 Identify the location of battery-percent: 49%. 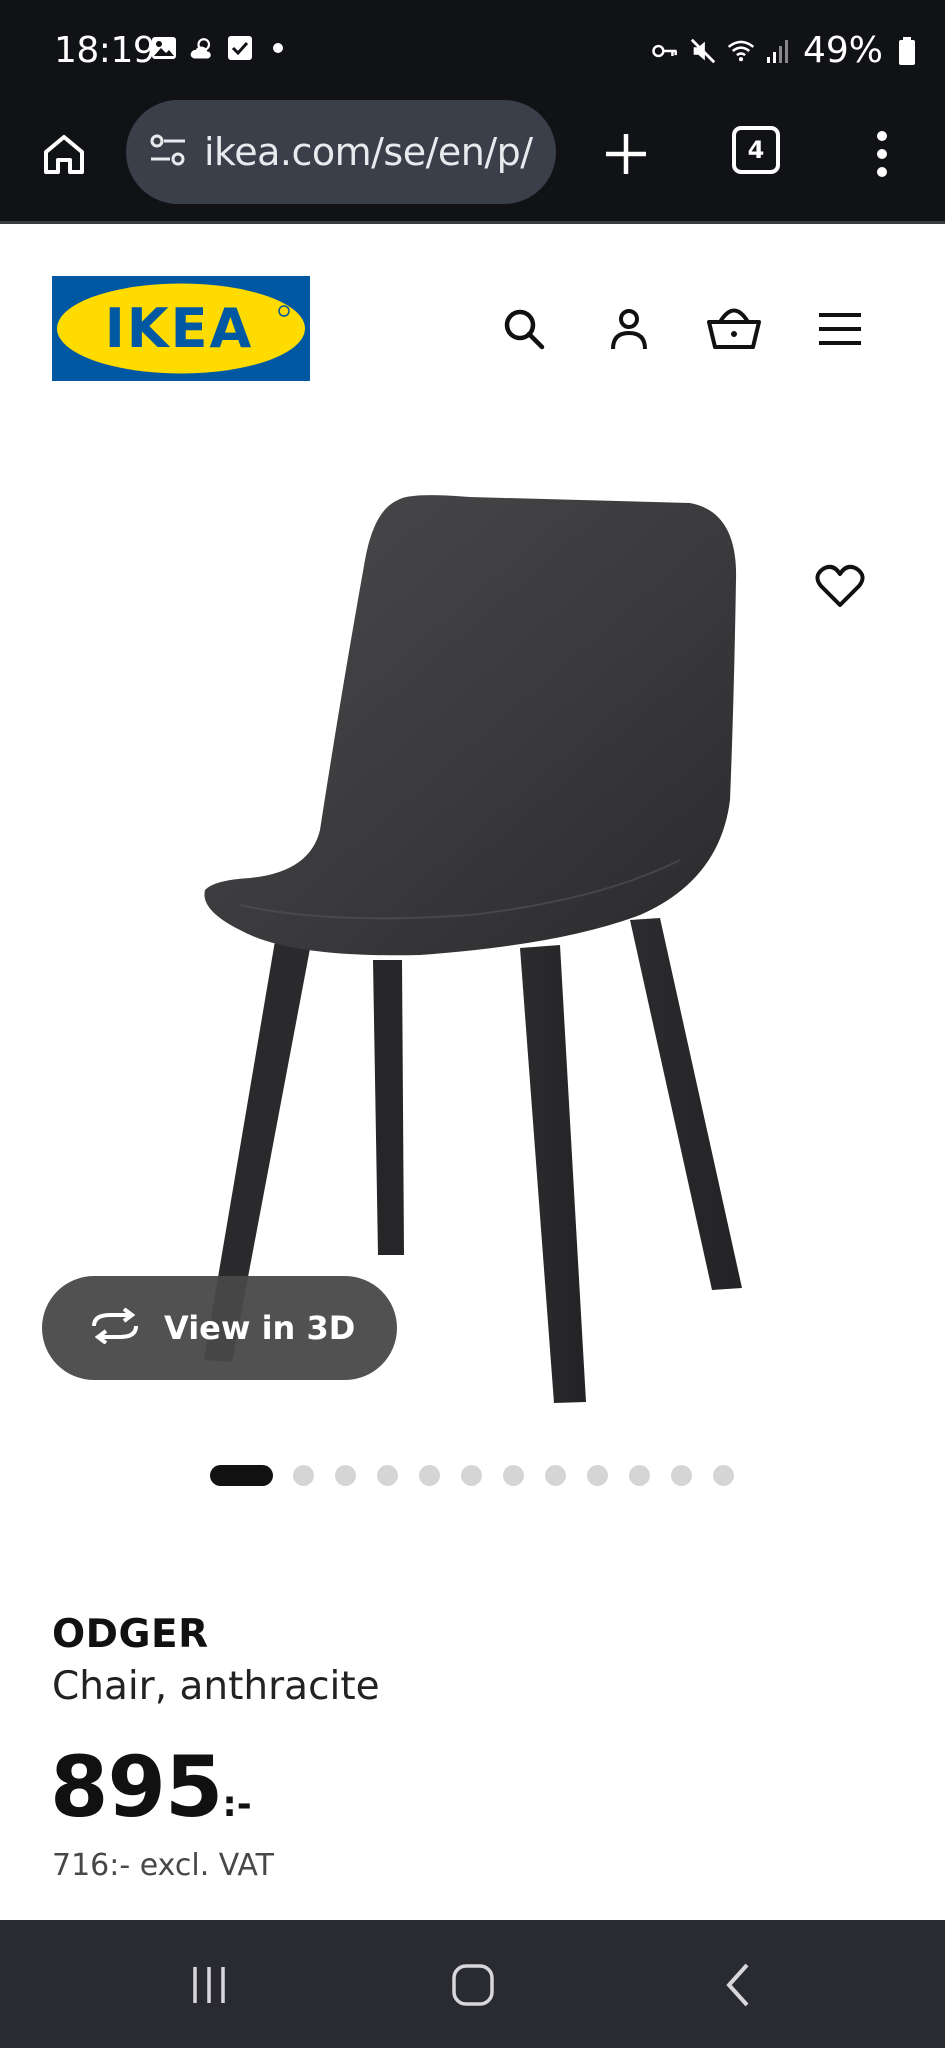
(842, 50).